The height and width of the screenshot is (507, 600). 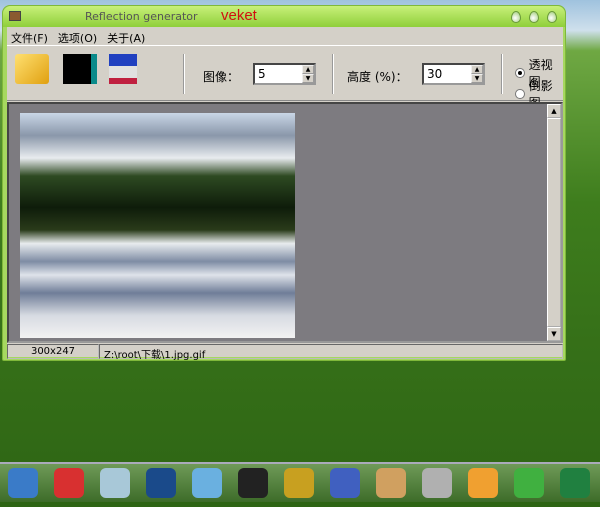 What do you see at coordinates (377, 77) in the screenshot?
I see `height-label: 高度 (%)：` at bounding box center [377, 77].